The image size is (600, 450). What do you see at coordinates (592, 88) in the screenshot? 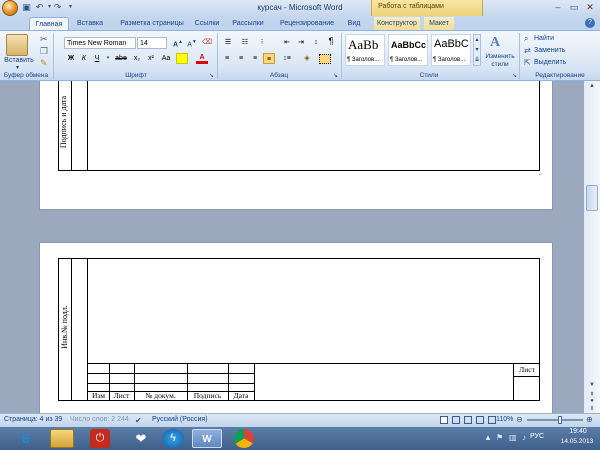
I see `scroll-up-icon: ▲` at bounding box center [592, 88].